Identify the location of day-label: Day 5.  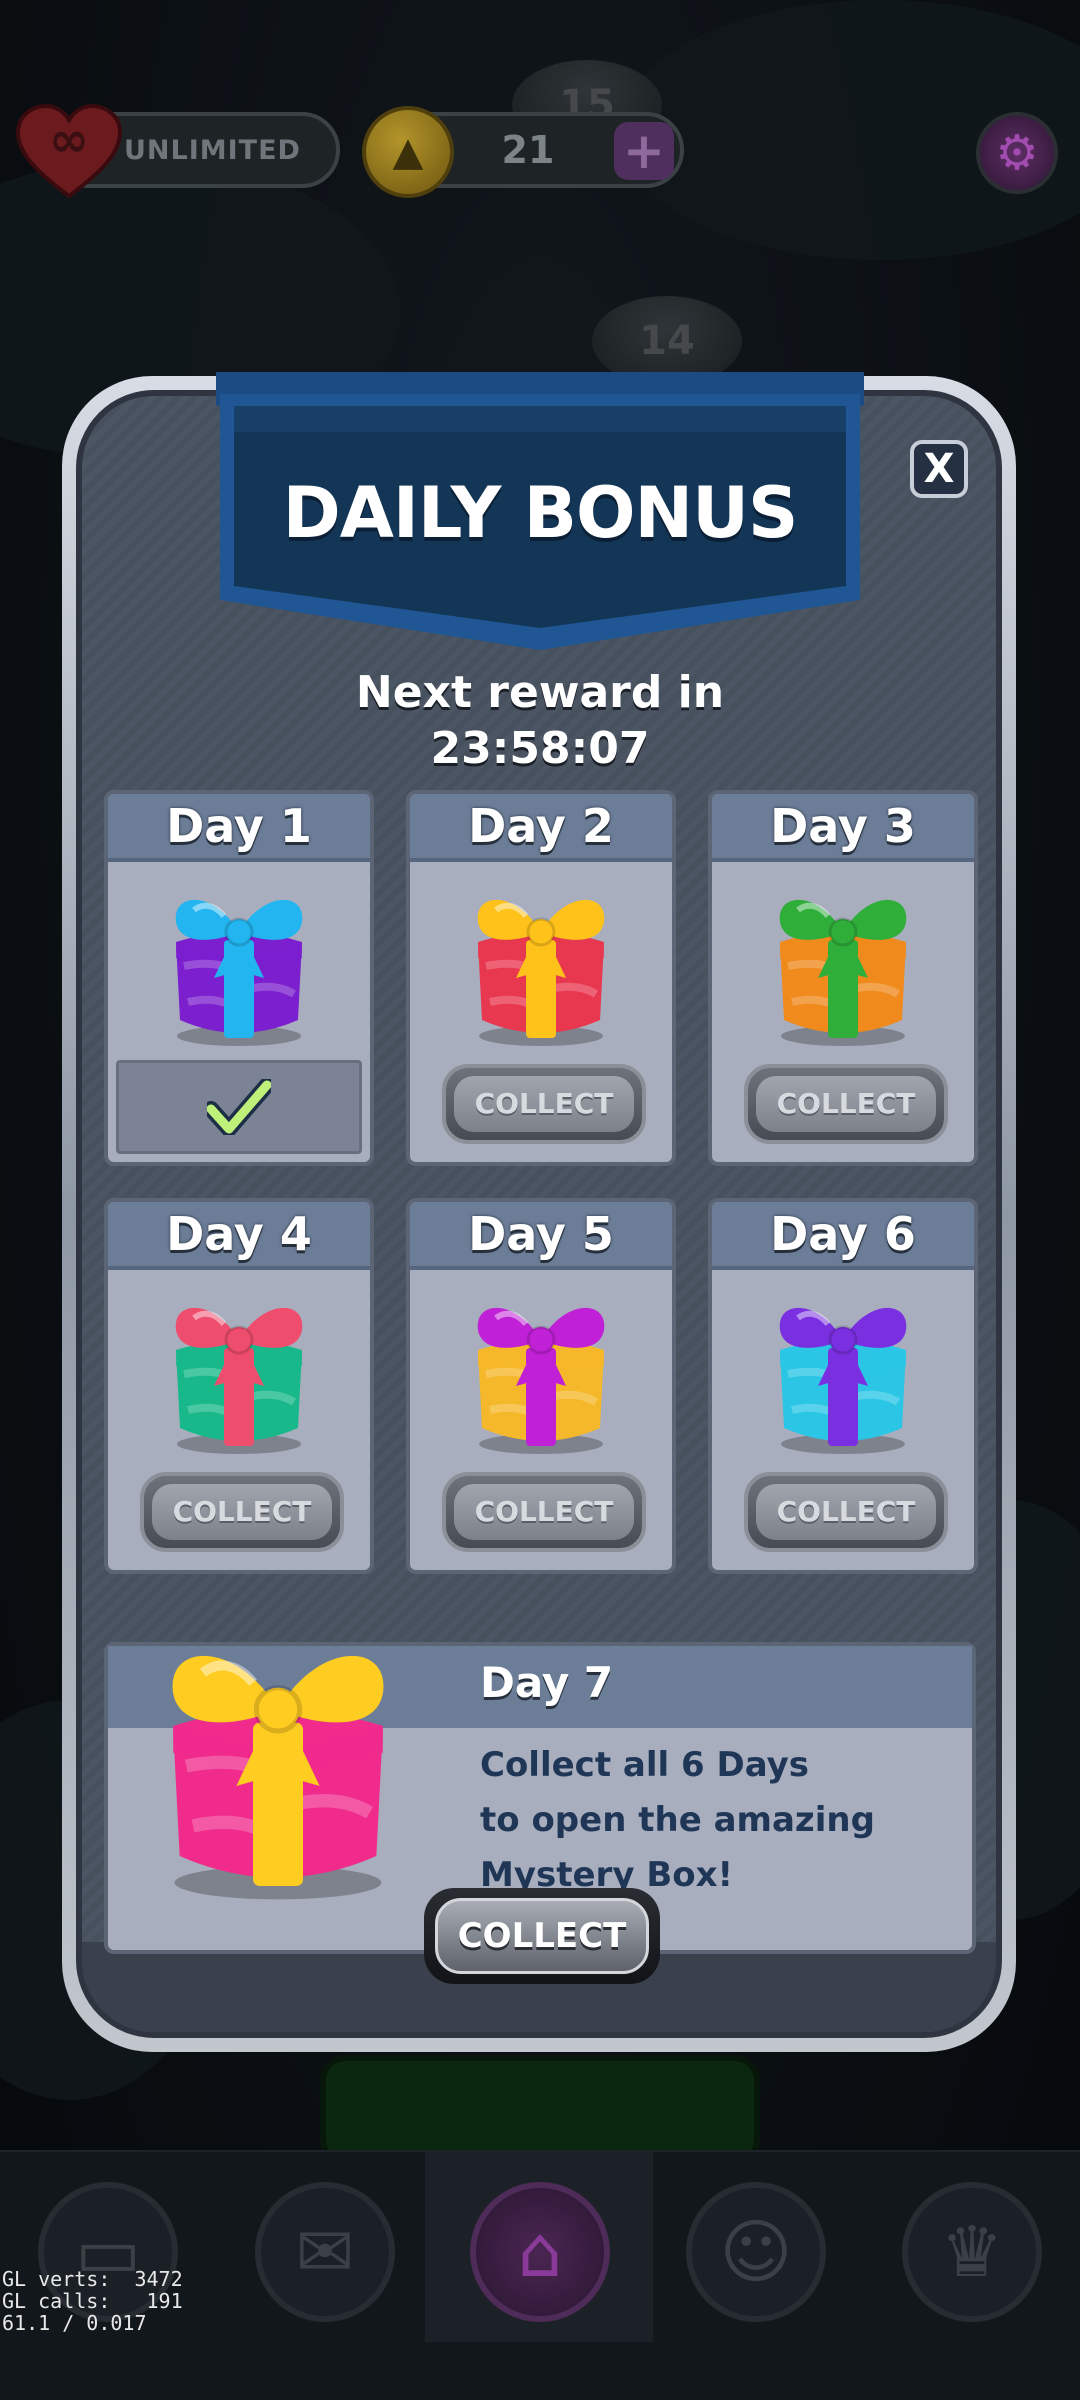
(541, 1236).